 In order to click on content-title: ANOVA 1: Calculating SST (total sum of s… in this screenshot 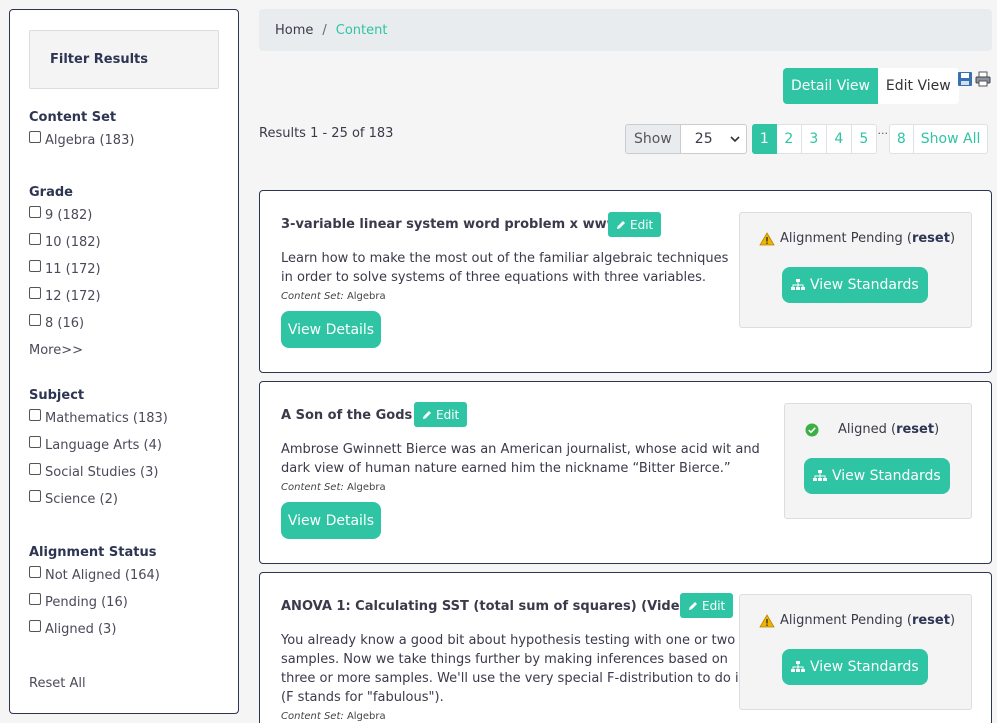, I will do `click(492, 606)`.